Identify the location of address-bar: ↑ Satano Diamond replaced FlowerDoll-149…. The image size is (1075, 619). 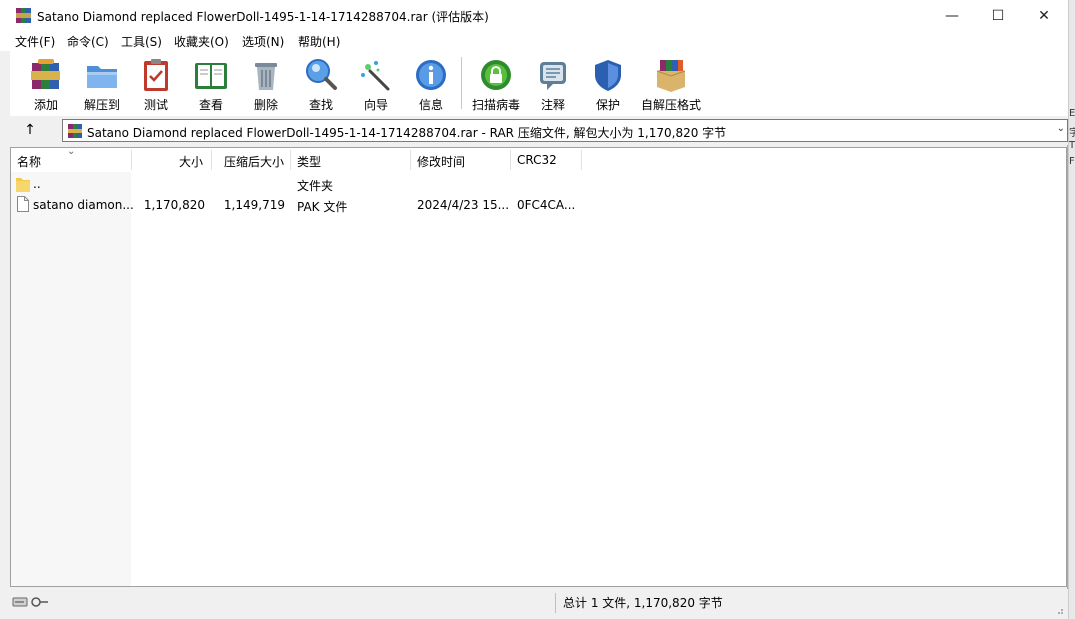
(539, 130).